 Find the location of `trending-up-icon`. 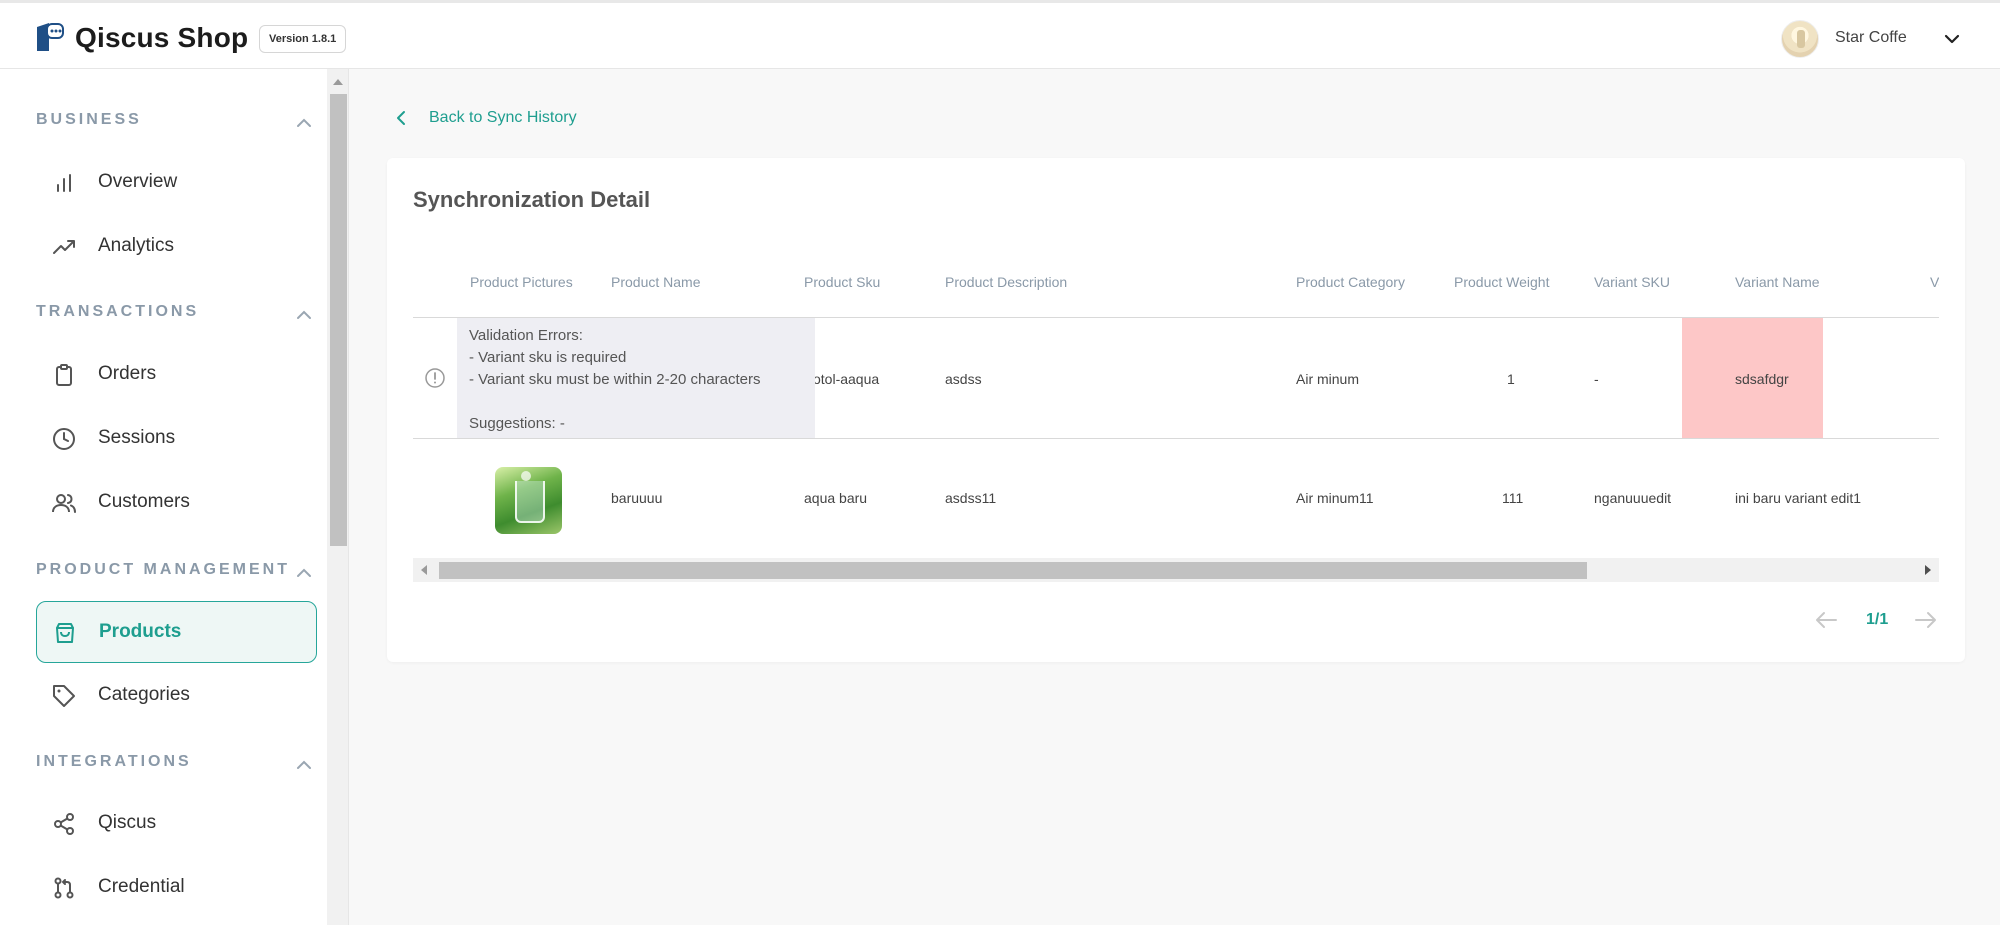

trending-up-icon is located at coordinates (64, 247).